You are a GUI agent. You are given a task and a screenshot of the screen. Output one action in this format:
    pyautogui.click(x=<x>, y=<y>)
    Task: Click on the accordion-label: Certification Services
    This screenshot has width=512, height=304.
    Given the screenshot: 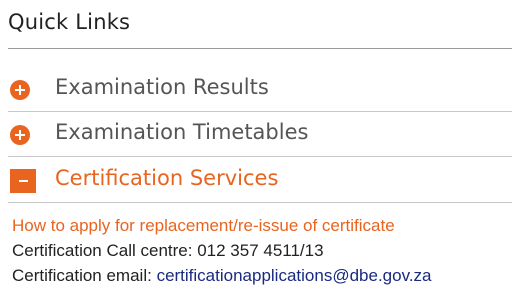 What is the action you would take?
    pyautogui.click(x=167, y=178)
    